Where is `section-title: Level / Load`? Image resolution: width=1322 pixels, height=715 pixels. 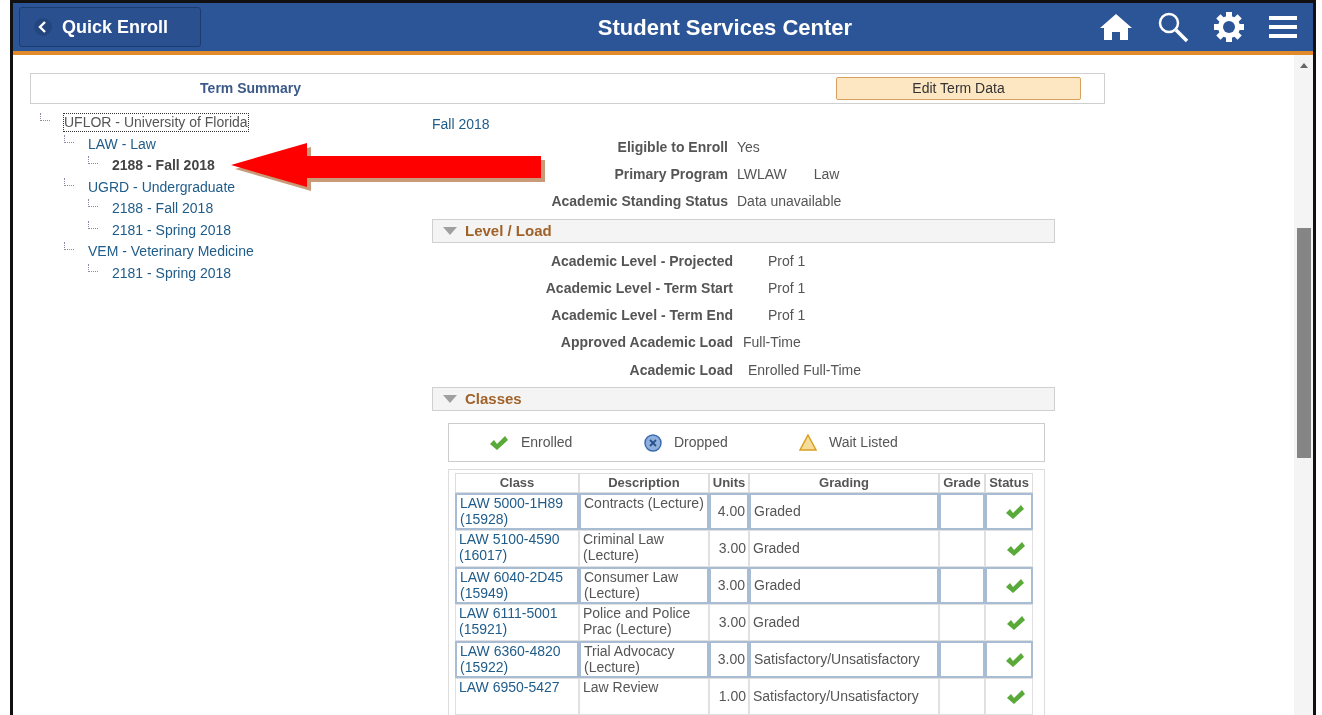
section-title: Level / Load is located at coordinates (508, 230).